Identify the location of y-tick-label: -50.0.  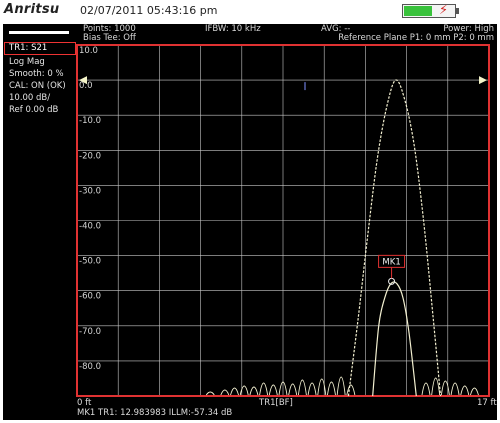
(90, 262).